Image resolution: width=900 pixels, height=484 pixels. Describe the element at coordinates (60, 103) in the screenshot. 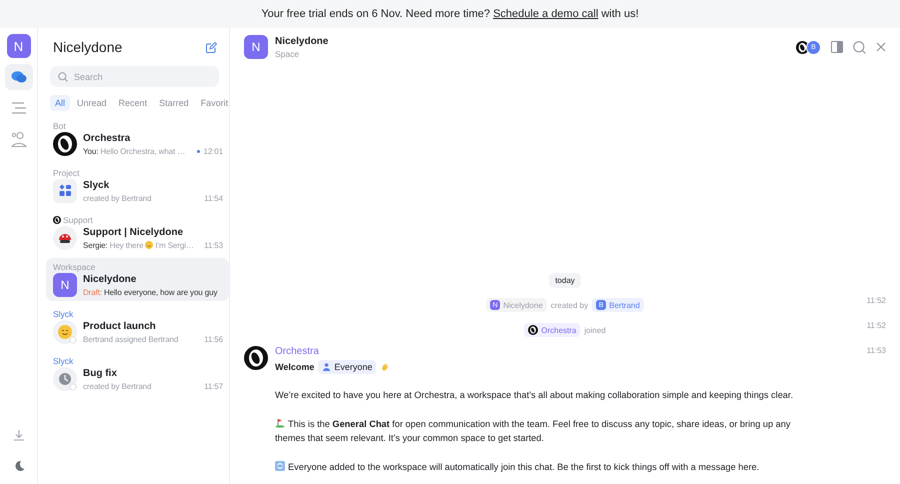

I see `filter-tab: All` at that location.